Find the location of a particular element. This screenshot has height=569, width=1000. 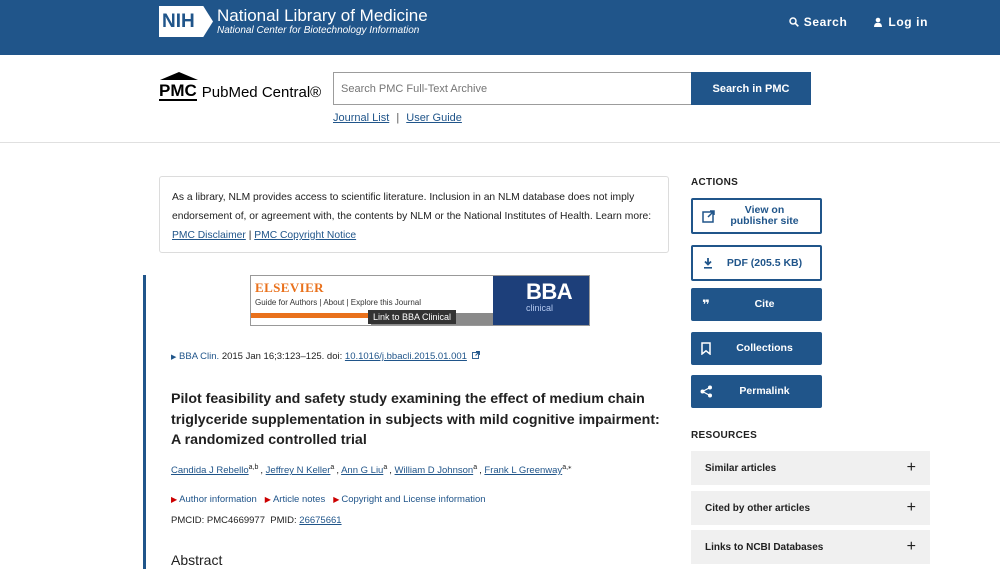

author-link: William D Johnson is located at coordinates (434, 470).